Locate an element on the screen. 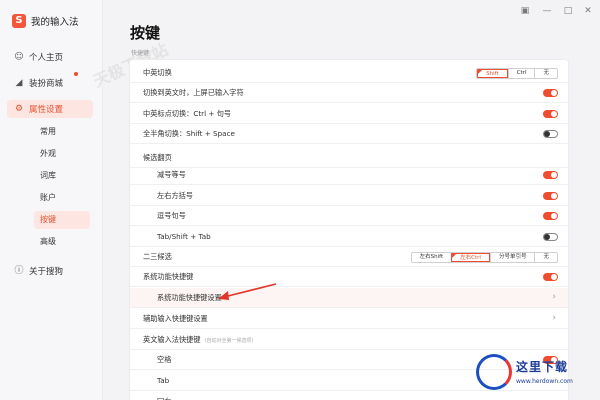  setting-label: 二三候选 is located at coordinates (157, 256).